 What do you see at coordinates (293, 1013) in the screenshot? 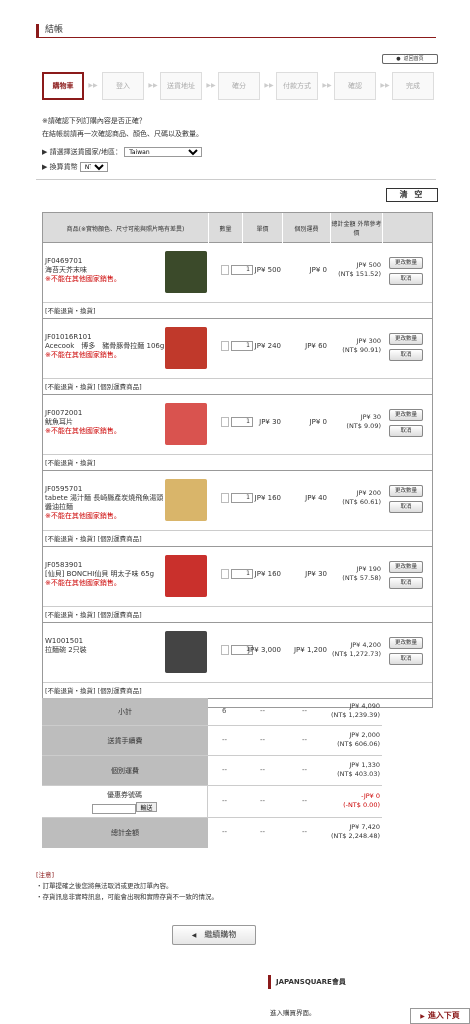
I see `login-text: 進入購買界面。` at bounding box center [293, 1013].